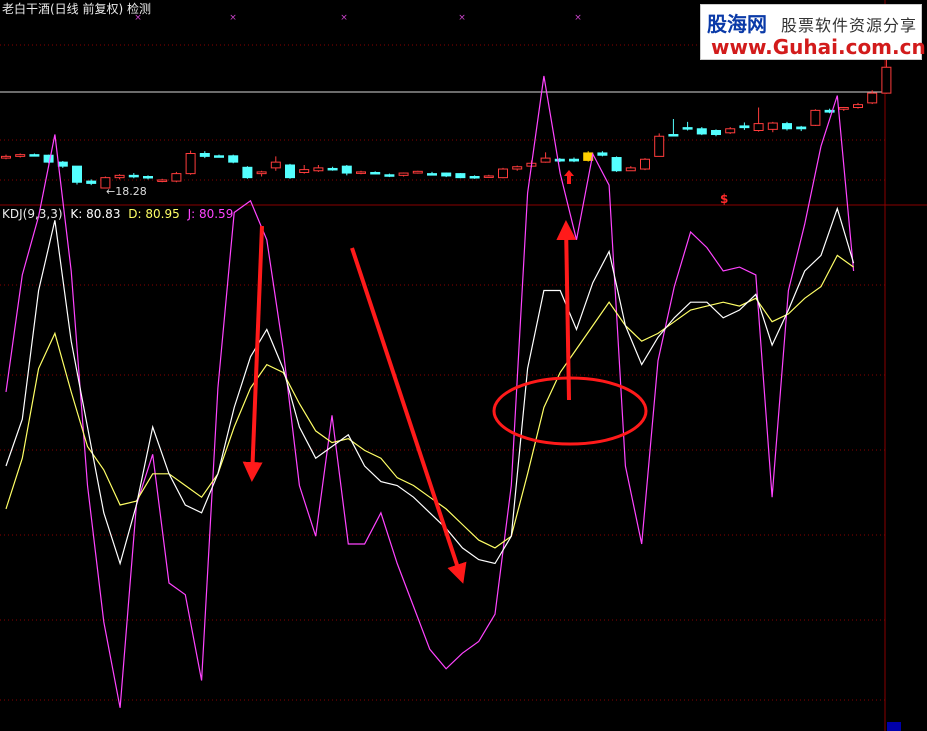  Describe the element at coordinates (818, 47) in the screenshot. I see `watermark-url: www.Guhai.com.cn` at that location.